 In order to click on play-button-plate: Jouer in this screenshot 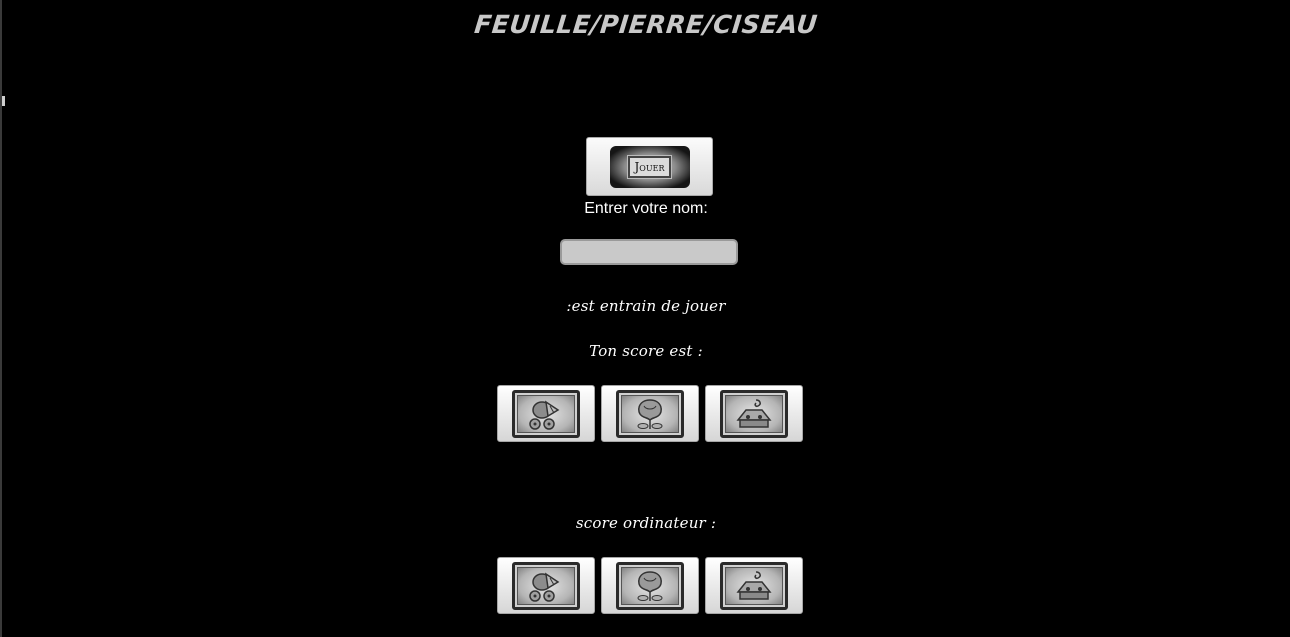, I will do `click(649, 166)`.